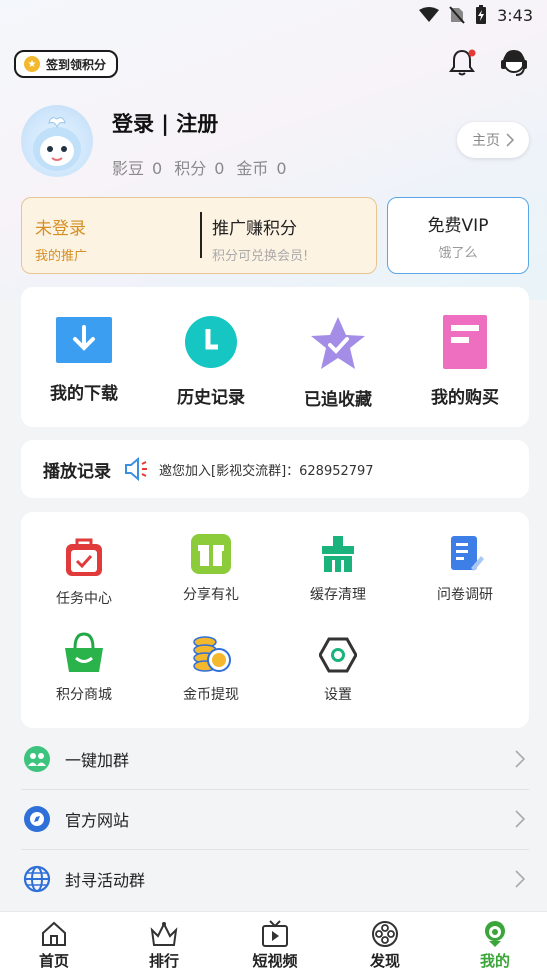 The image size is (547, 975). Describe the element at coordinates (260, 256) in the screenshot. I see `earn-points-subtitle: 积分可兑换会员!` at that location.